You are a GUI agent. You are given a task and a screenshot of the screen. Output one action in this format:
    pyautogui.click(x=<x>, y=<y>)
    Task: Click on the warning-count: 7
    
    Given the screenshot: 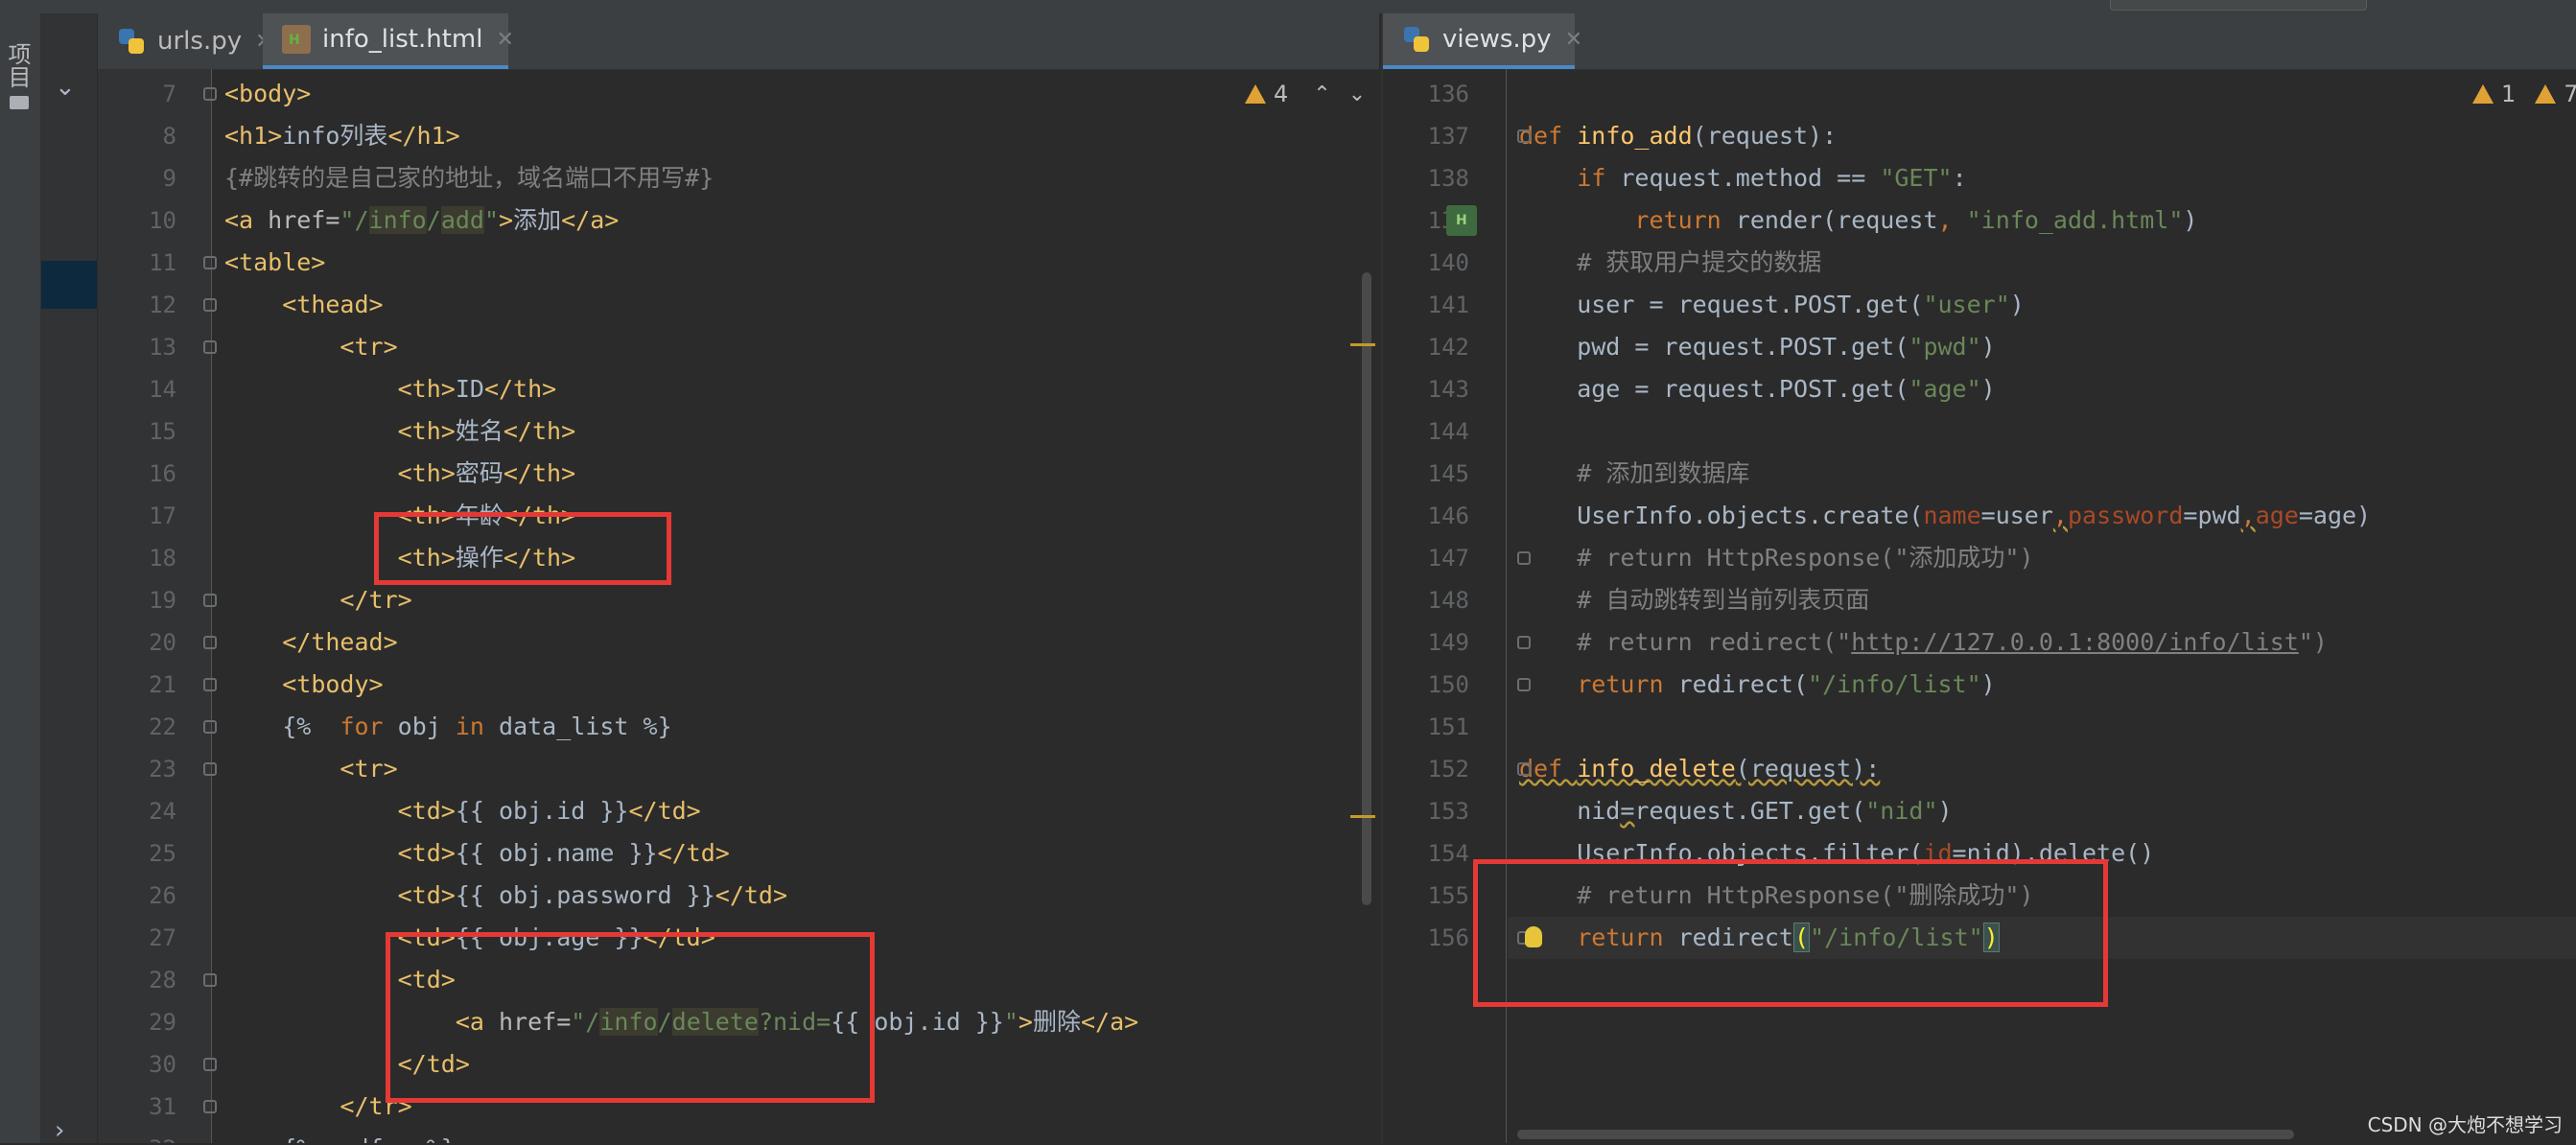 What is the action you would take?
    pyautogui.click(x=2570, y=94)
    